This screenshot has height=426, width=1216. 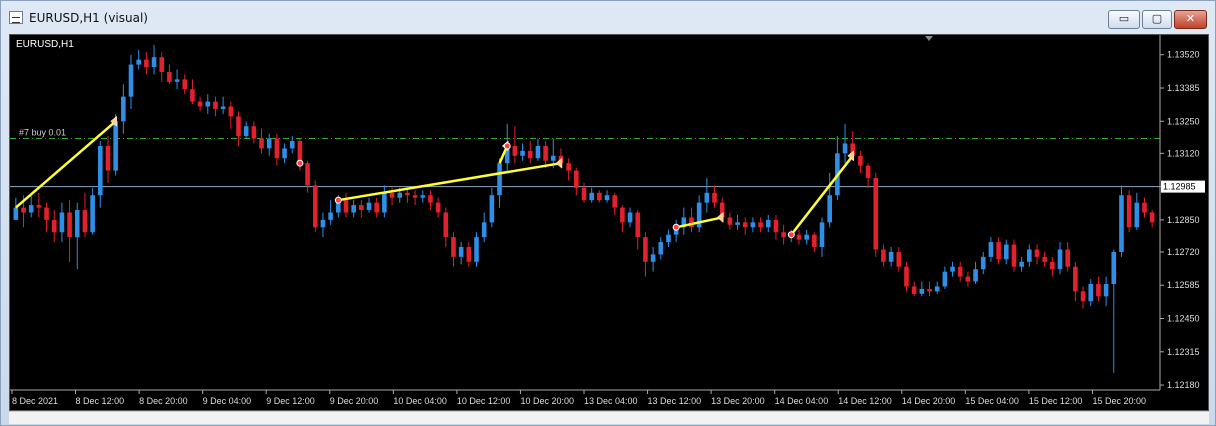 What do you see at coordinates (1183, 385) in the screenshot?
I see `price-tick-label: 1.12180` at bounding box center [1183, 385].